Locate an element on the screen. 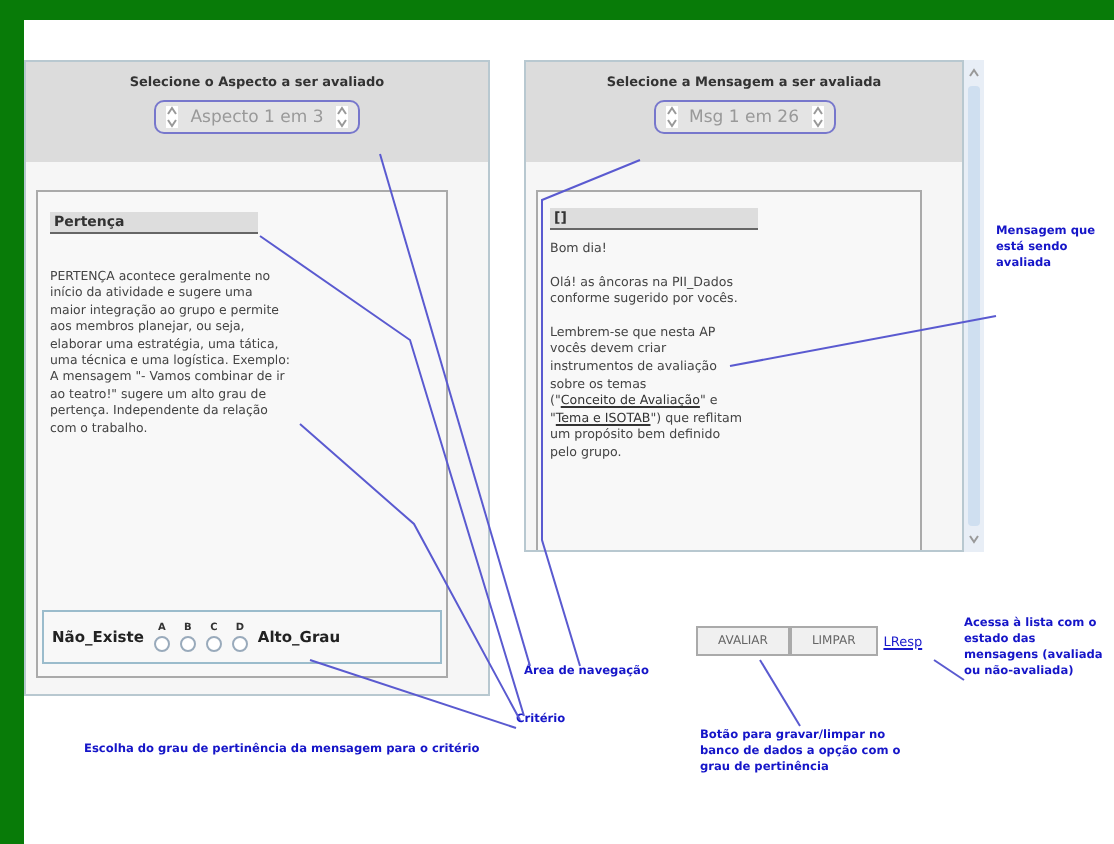  scrollbar is located at coordinates (974, 306).